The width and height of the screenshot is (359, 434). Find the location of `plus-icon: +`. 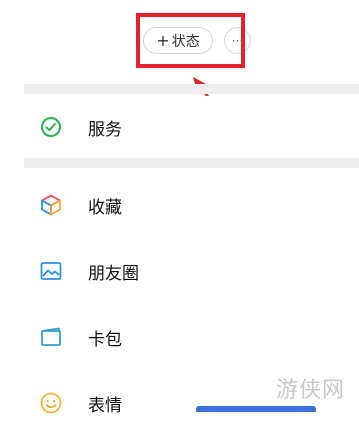

plus-icon: + is located at coordinates (163, 40).